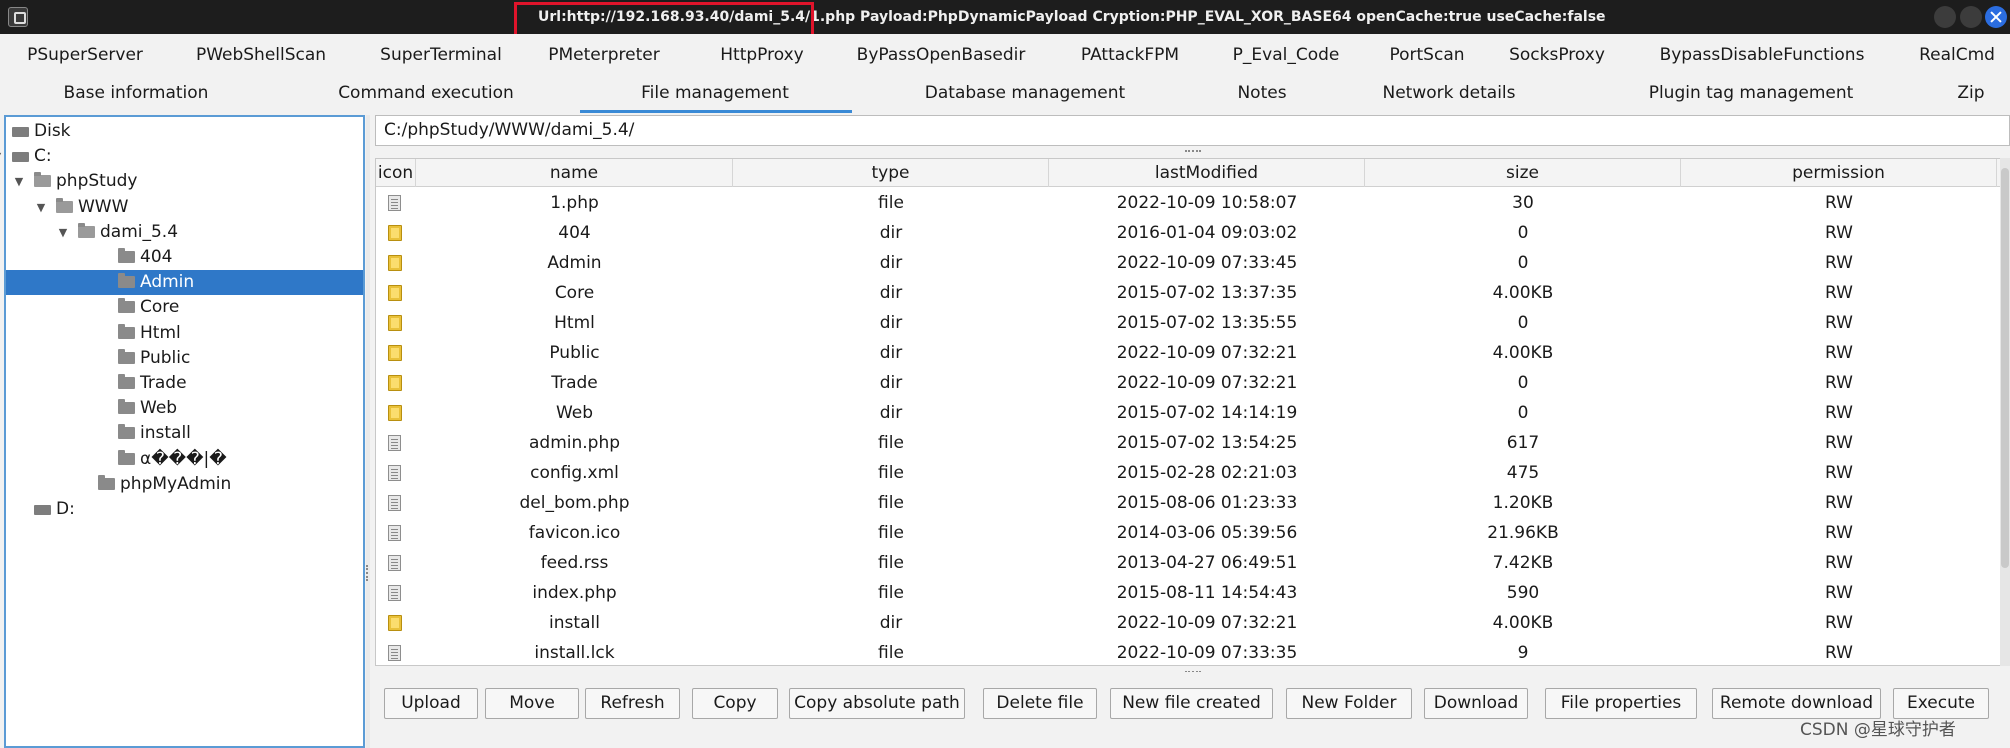  Describe the element at coordinates (1025, 94) in the screenshot. I see `tab-database-management: Database management` at that location.